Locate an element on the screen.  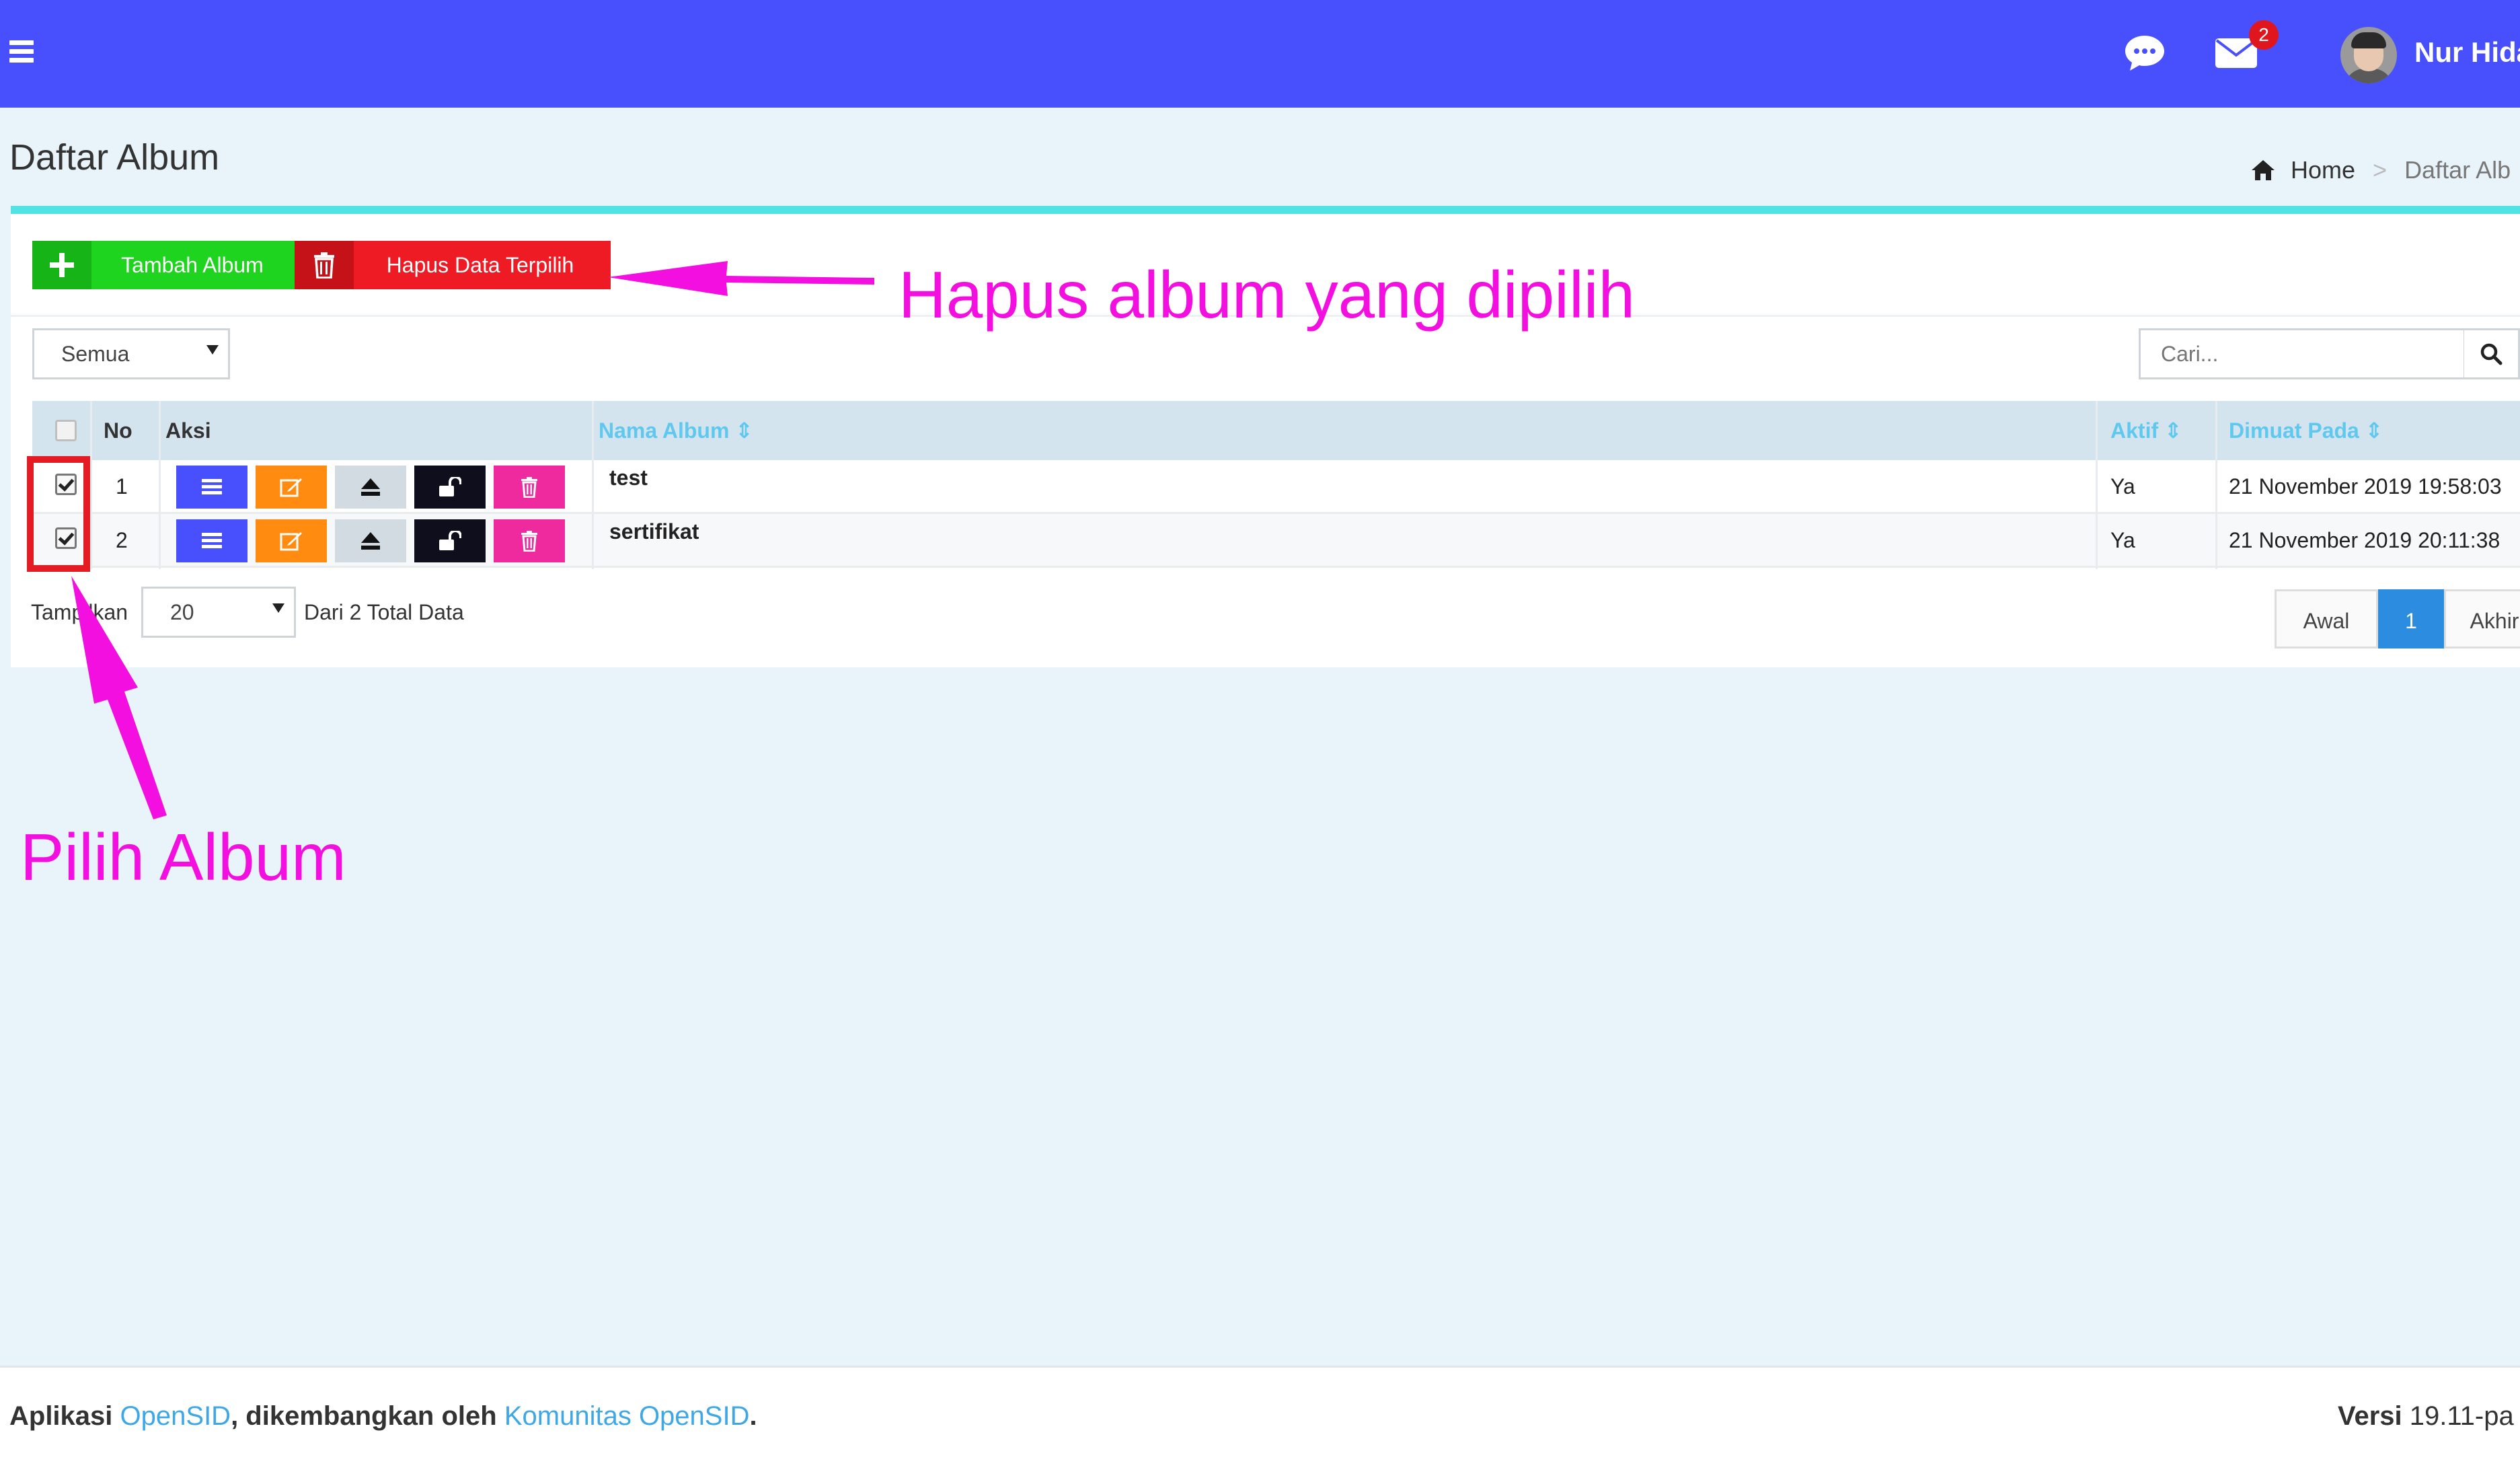
col-nama-album: Nama Album ⇕ is located at coordinates (676, 431).